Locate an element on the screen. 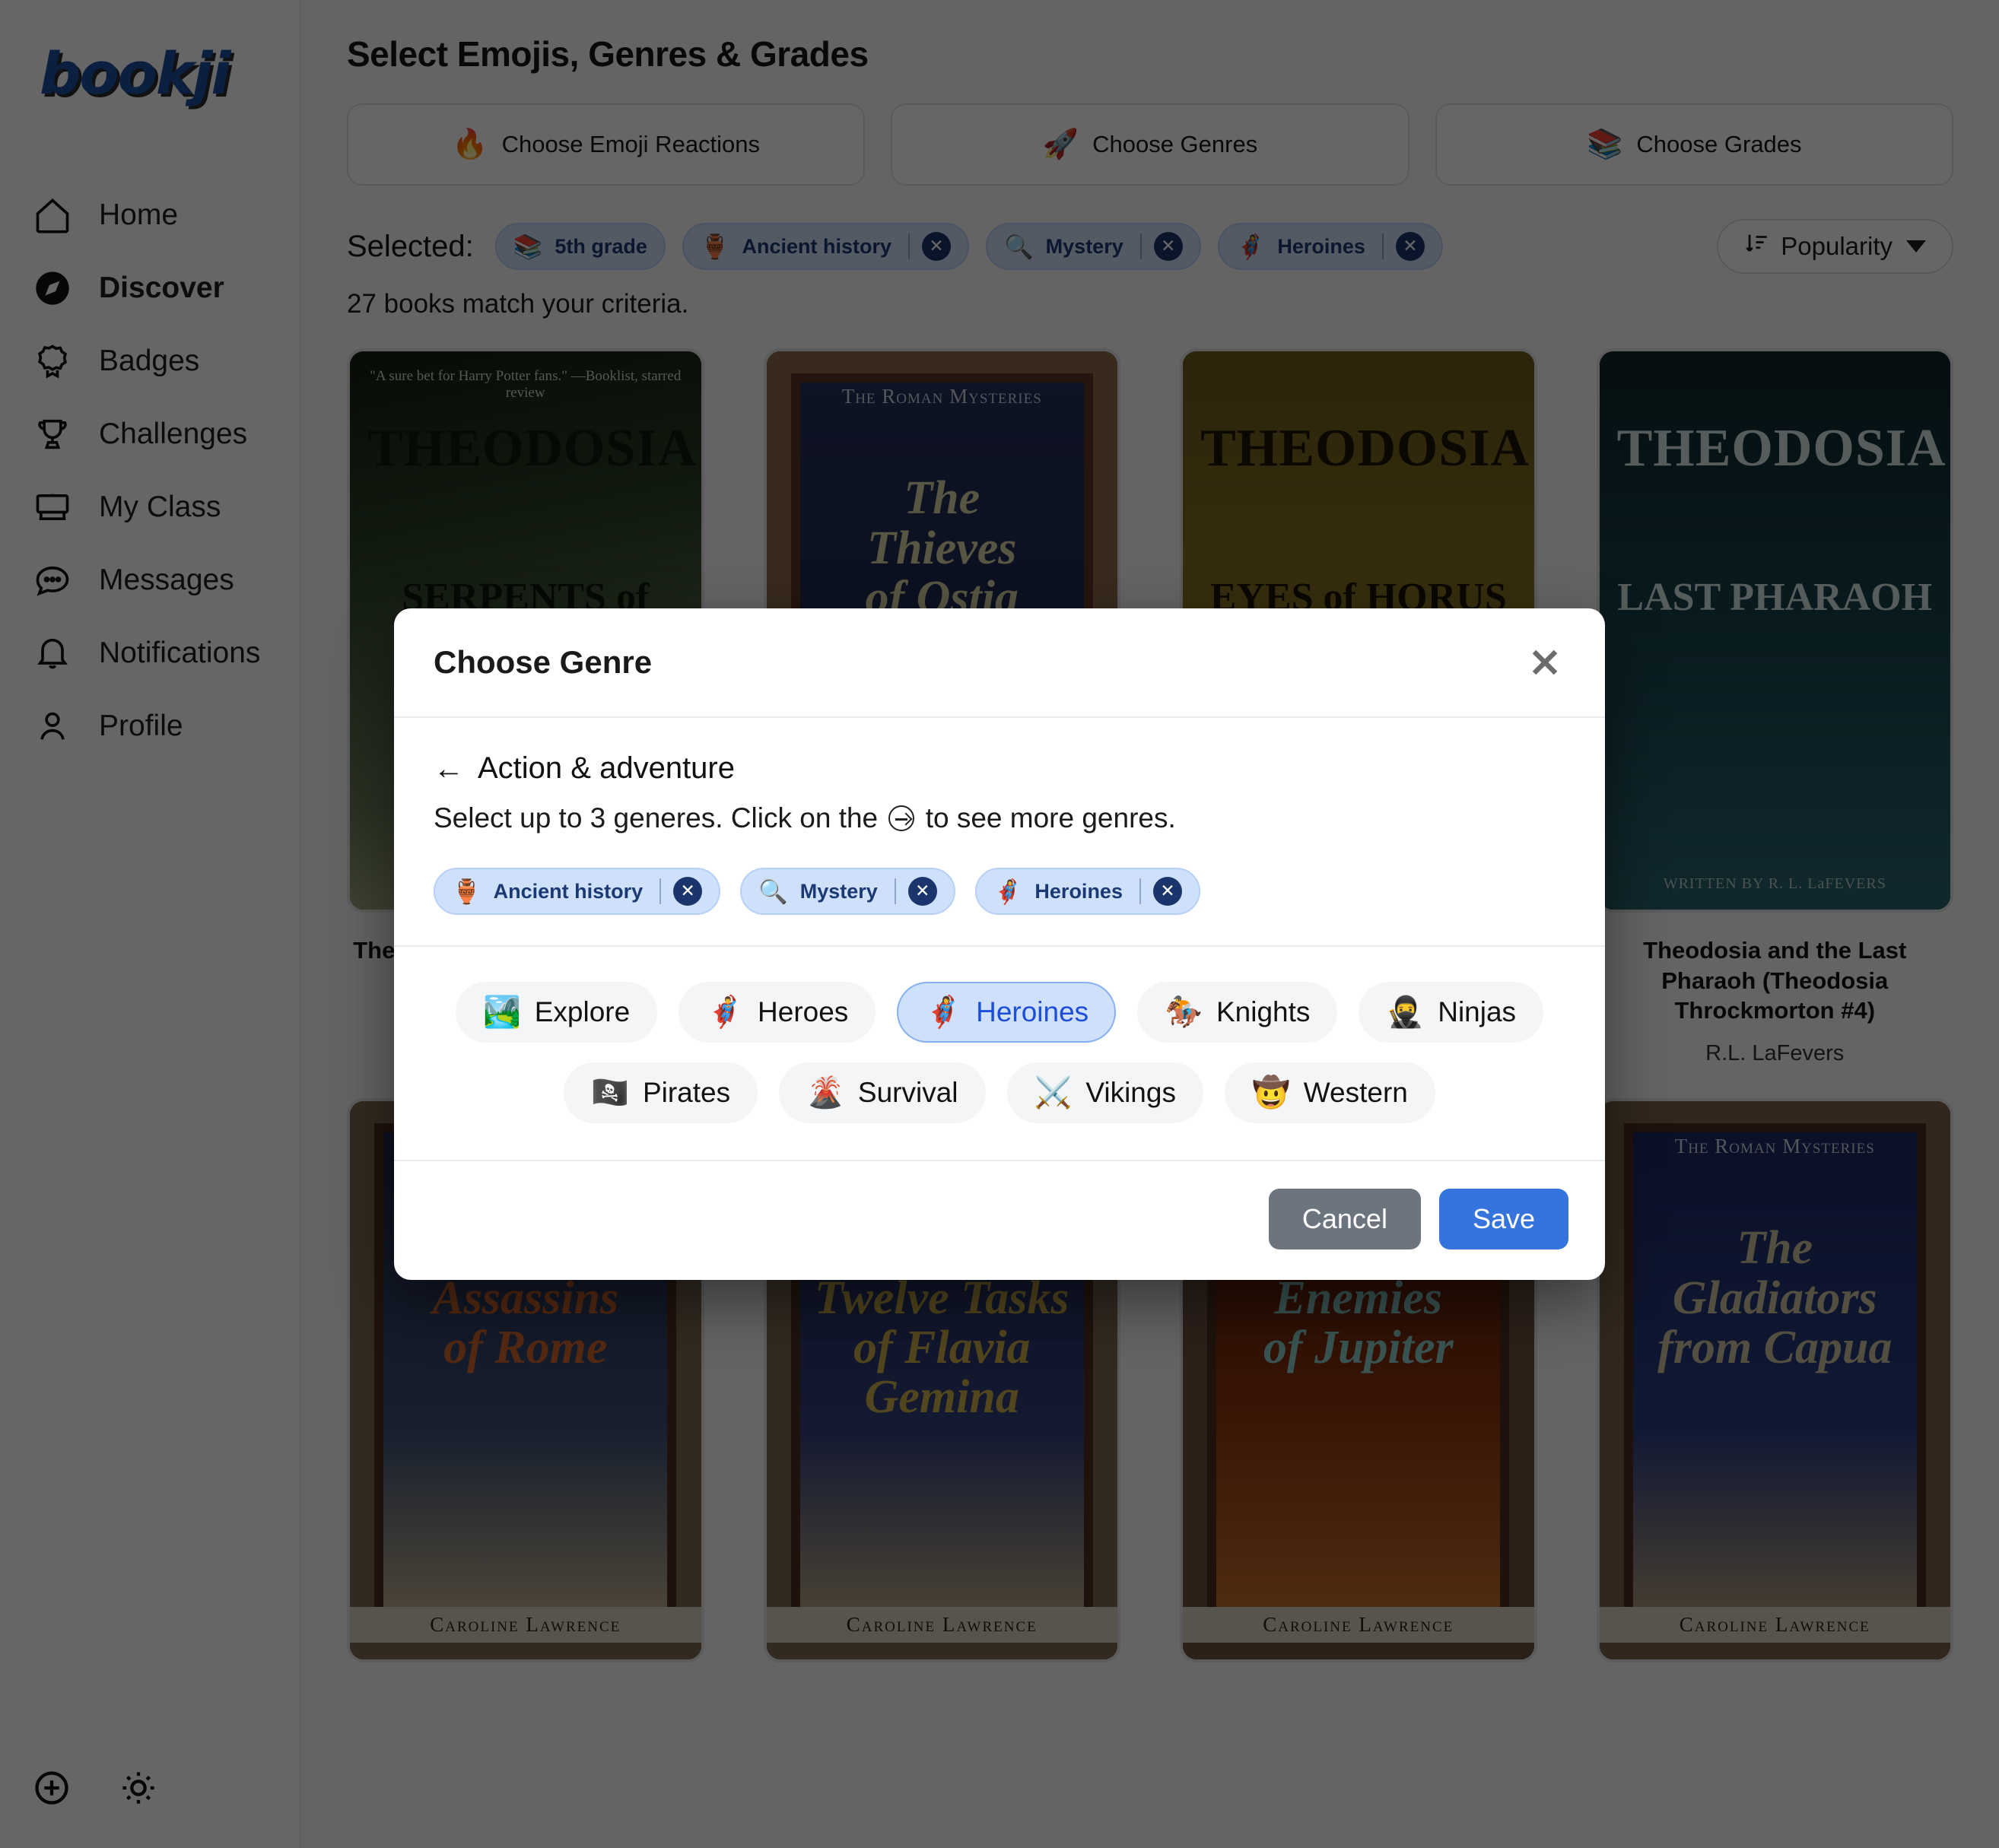 Image resolution: width=1999 pixels, height=1848 pixels. cowboy-icon: 🤠 is located at coordinates (1271, 1093).